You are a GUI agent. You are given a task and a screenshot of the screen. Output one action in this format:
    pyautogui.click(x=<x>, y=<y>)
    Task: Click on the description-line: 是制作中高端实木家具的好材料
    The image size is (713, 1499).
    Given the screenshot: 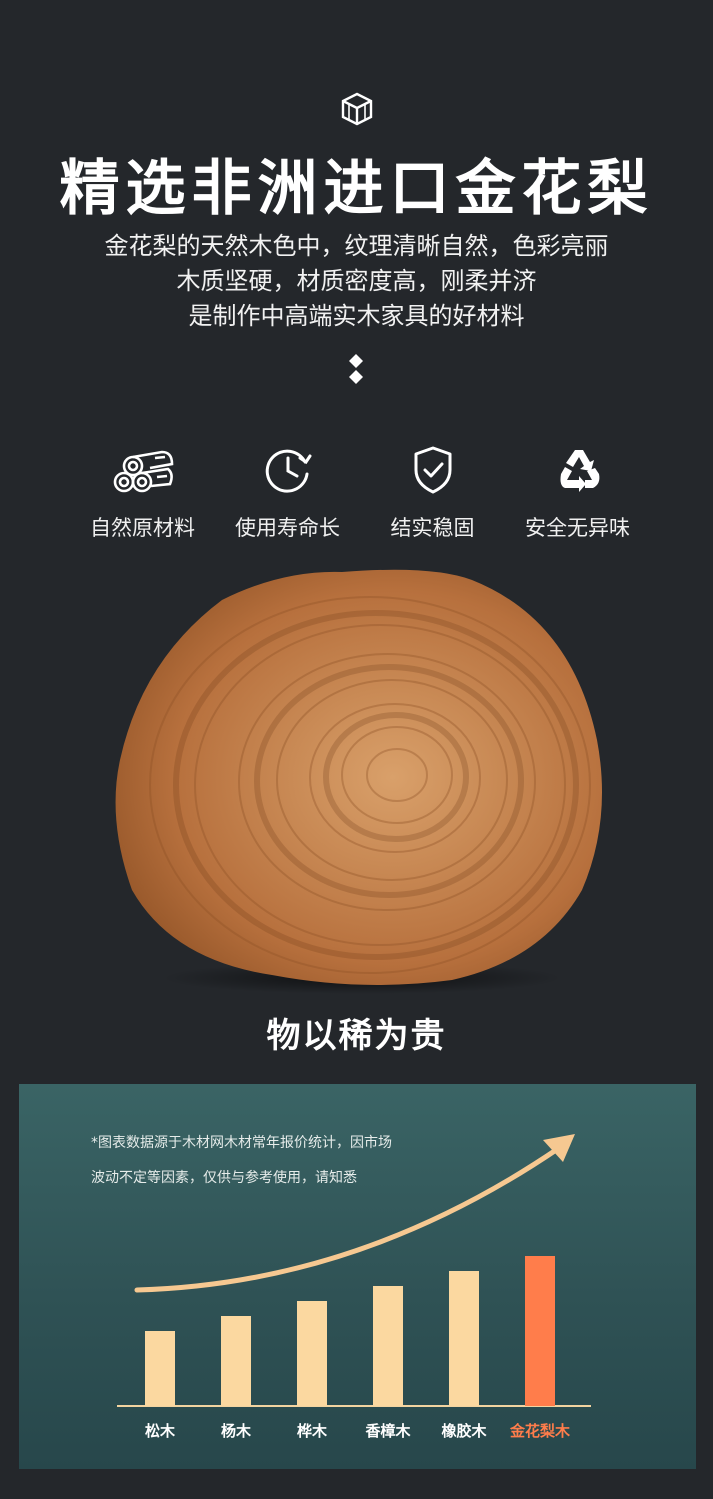 What is the action you would take?
    pyautogui.click(x=356, y=316)
    